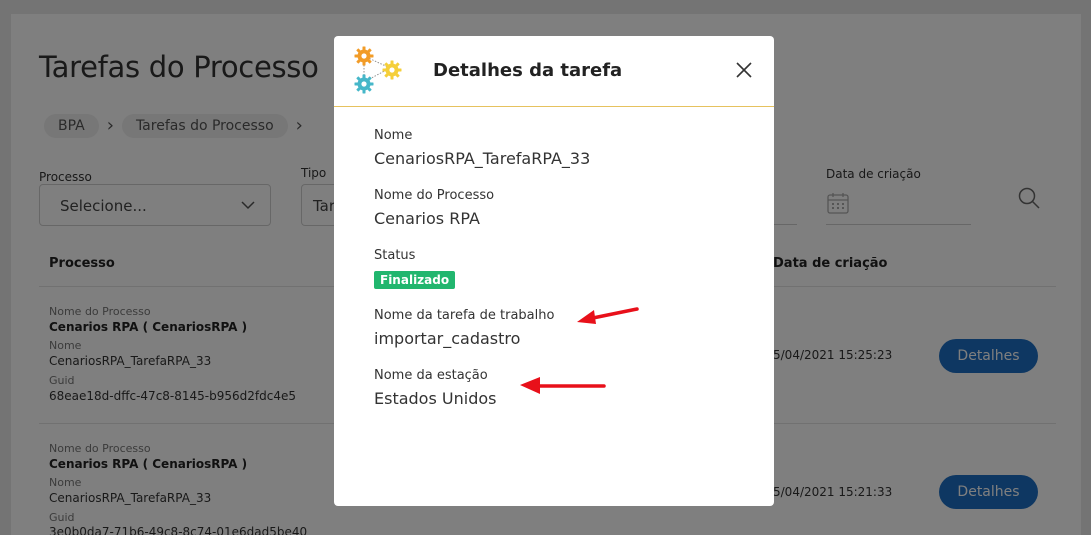 The height and width of the screenshot is (535, 1091). Describe the element at coordinates (395, 255) in the screenshot. I see `status-label: Status` at that location.